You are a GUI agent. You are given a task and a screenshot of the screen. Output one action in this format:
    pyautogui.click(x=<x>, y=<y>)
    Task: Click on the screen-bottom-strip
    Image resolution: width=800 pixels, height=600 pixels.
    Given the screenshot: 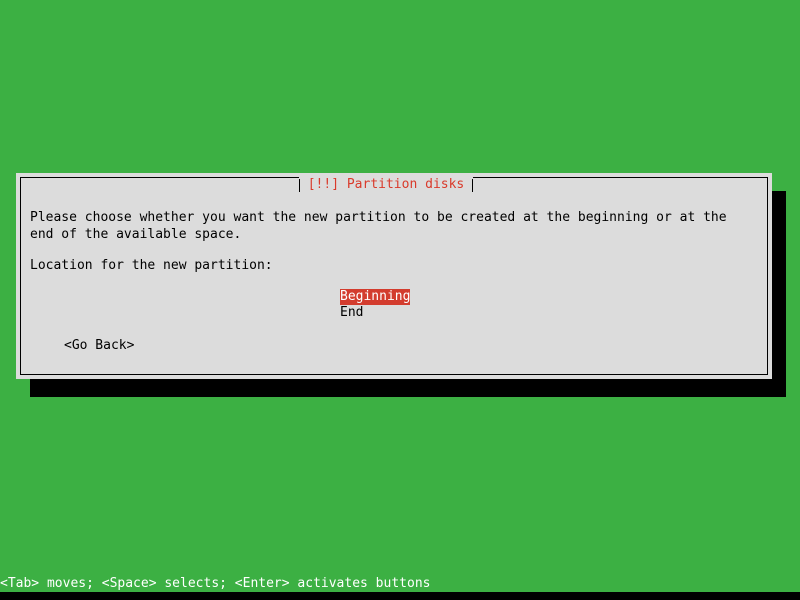 What is the action you would take?
    pyautogui.click(x=400, y=596)
    